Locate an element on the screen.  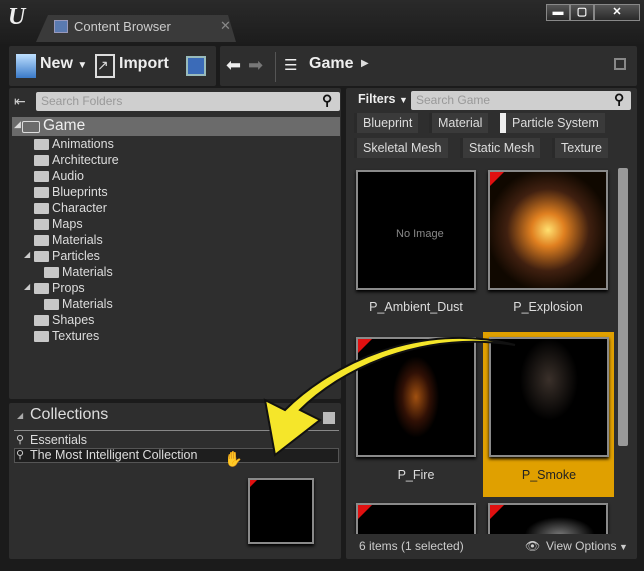
arrow-icon is located at coordinates (389, 396).